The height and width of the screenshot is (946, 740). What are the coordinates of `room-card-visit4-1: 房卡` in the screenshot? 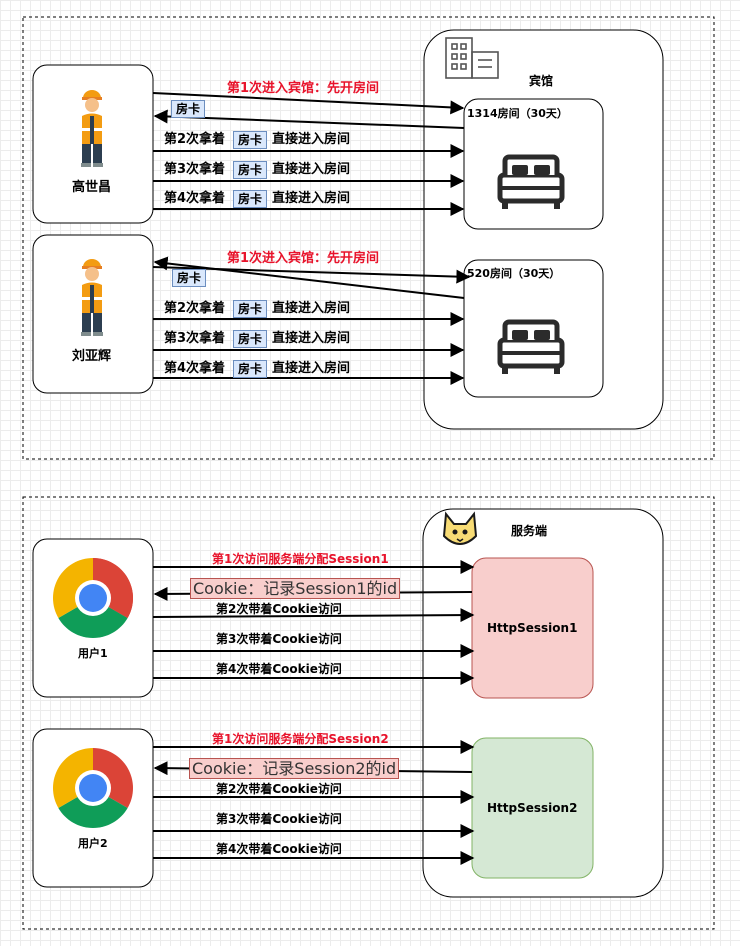 It's located at (250, 199).